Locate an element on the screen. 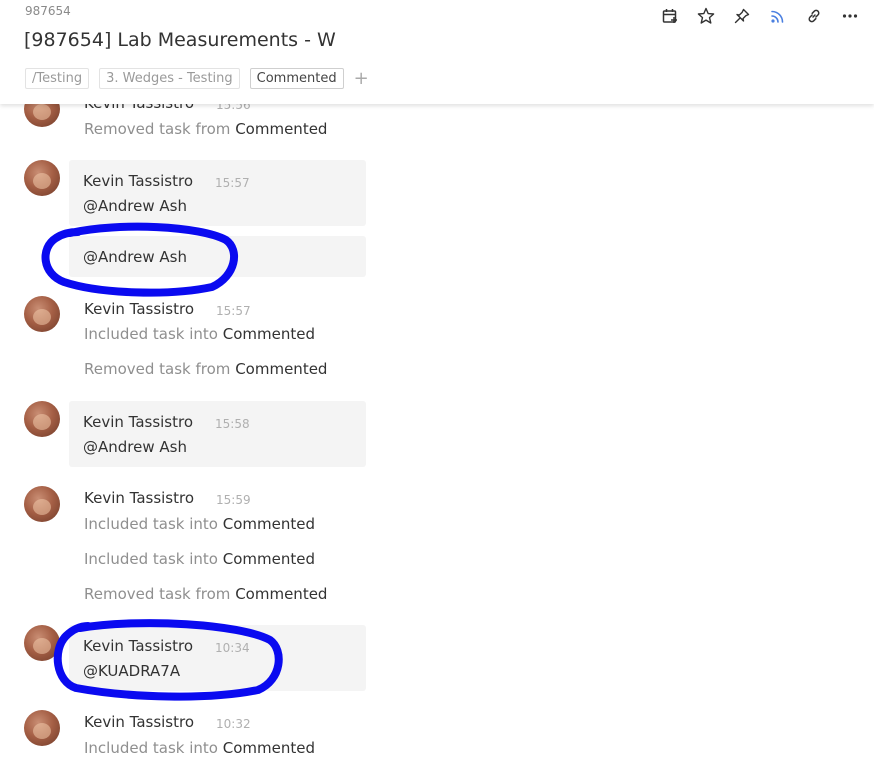 This screenshot has width=874, height=774. add-tag-button: + is located at coordinates (361, 78).